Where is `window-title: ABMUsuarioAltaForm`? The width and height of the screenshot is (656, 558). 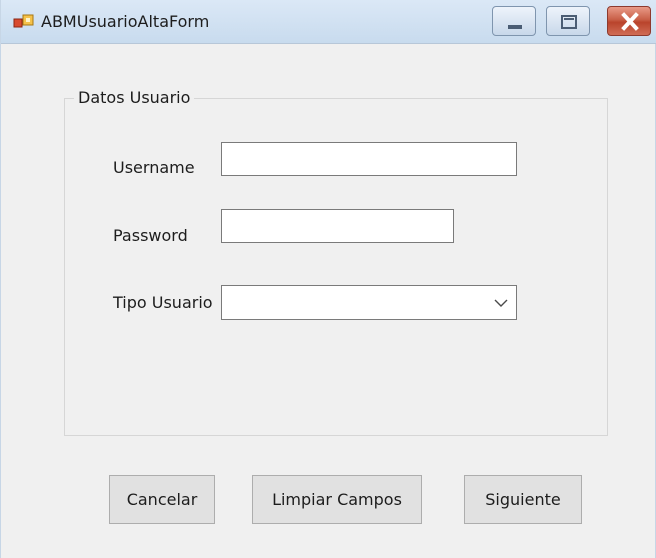
window-title: ABMUsuarioAltaForm is located at coordinates (125, 21).